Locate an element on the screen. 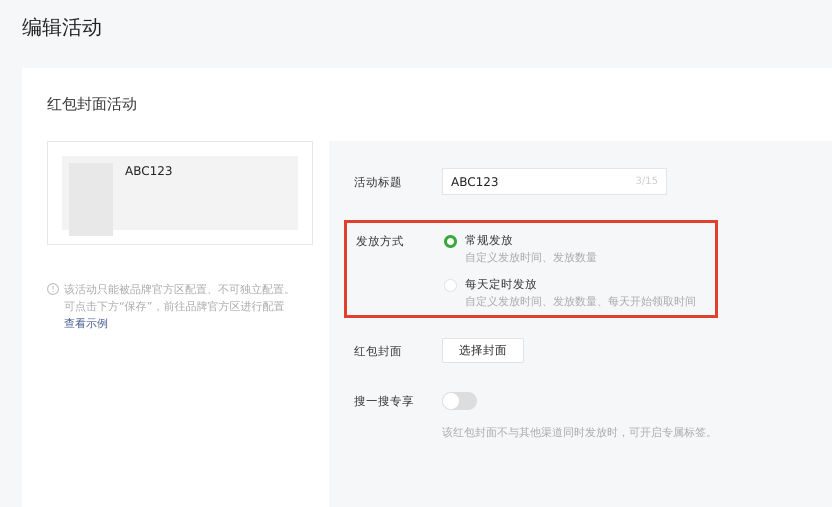  field-label: 发放方式 is located at coordinates (380, 241).